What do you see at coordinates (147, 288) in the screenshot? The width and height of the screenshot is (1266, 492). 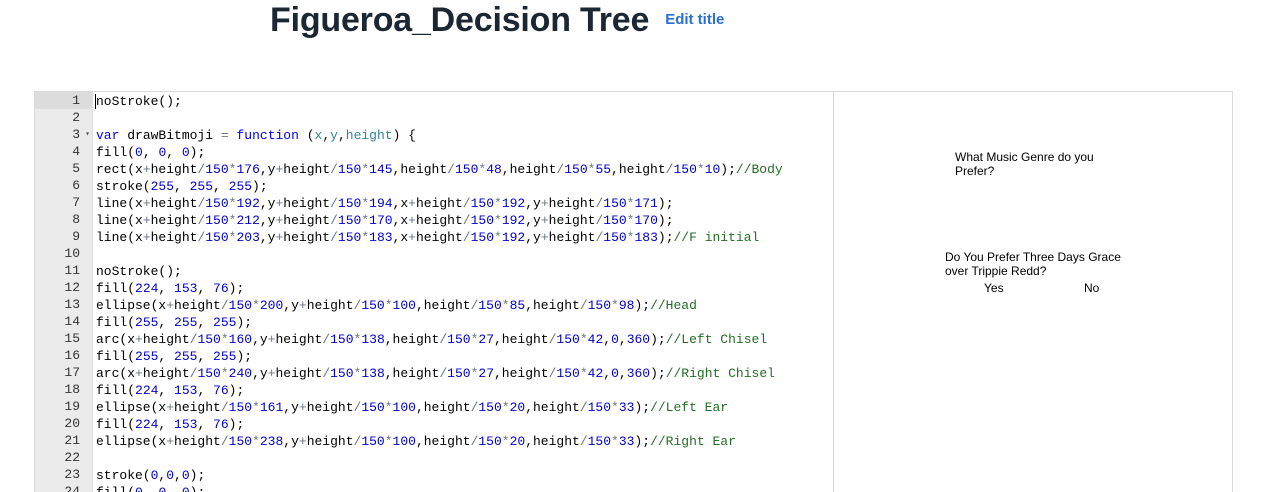 I see `code-token: 224` at bounding box center [147, 288].